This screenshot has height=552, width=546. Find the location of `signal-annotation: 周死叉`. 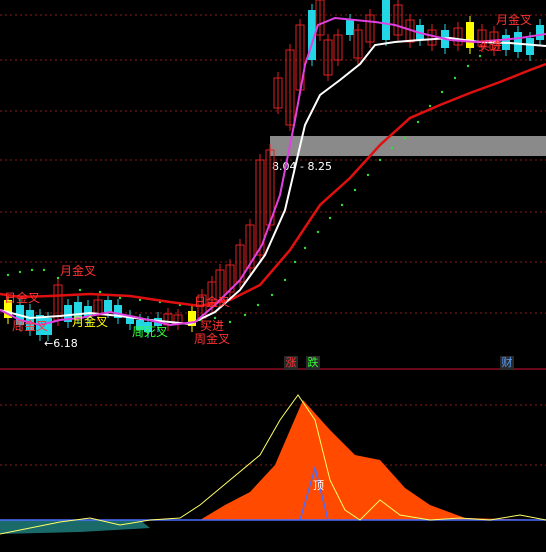

signal-annotation: 周死叉 is located at coordinates (150, 332).